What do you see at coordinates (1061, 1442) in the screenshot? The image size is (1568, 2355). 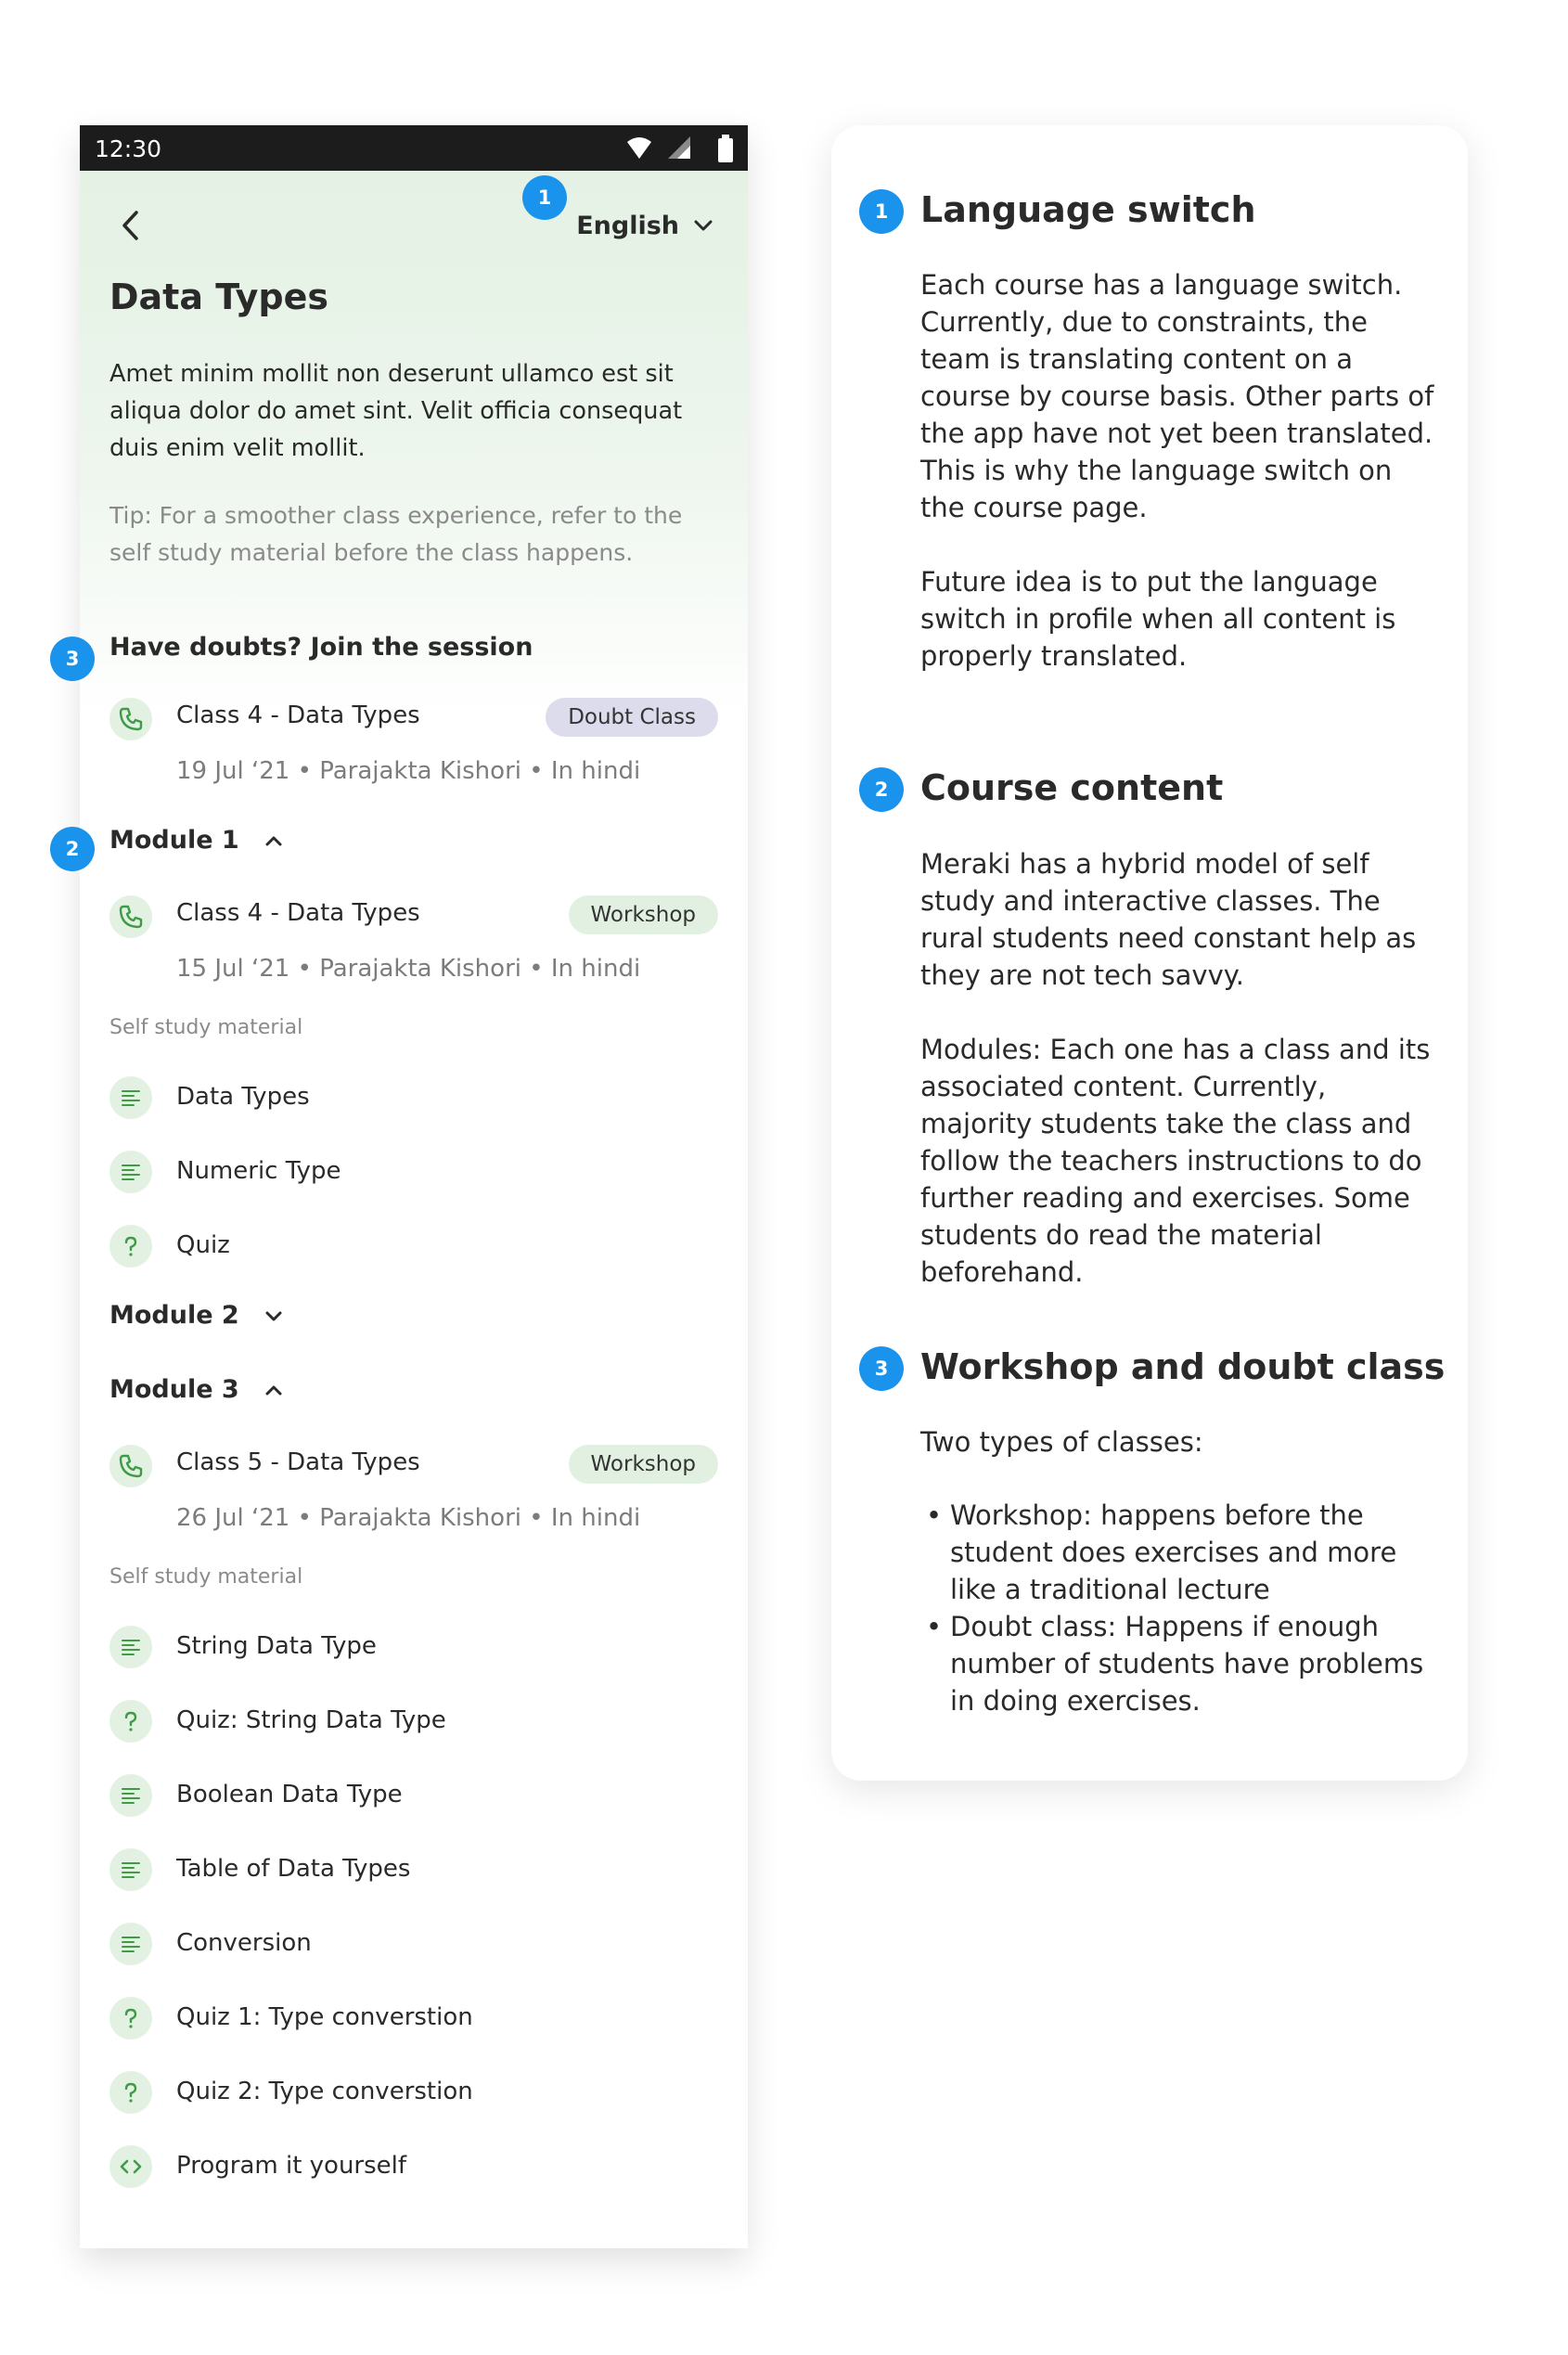 I see `note-intro: Two types of classes:` at bounding box center [1061, 1442].